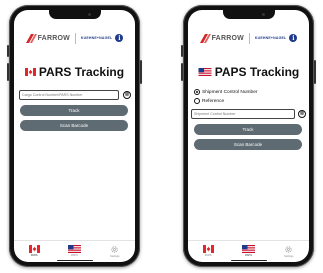  Describe the element at coordinates (243, 114) in the screenshot. I see `shipment-control-number-input: Shipment Control Number` at that location.